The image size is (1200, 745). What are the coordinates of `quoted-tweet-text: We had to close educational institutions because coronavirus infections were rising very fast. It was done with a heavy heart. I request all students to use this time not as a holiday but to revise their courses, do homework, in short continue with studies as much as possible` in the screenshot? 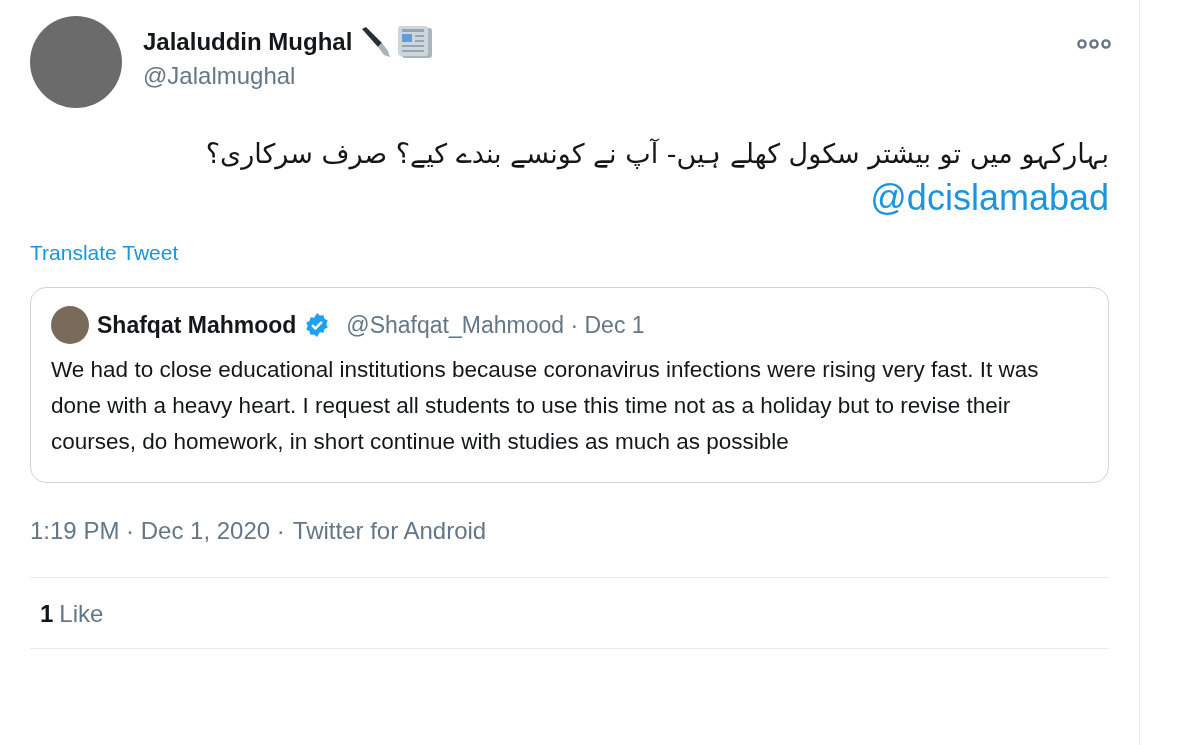 It's located at (545, 406).